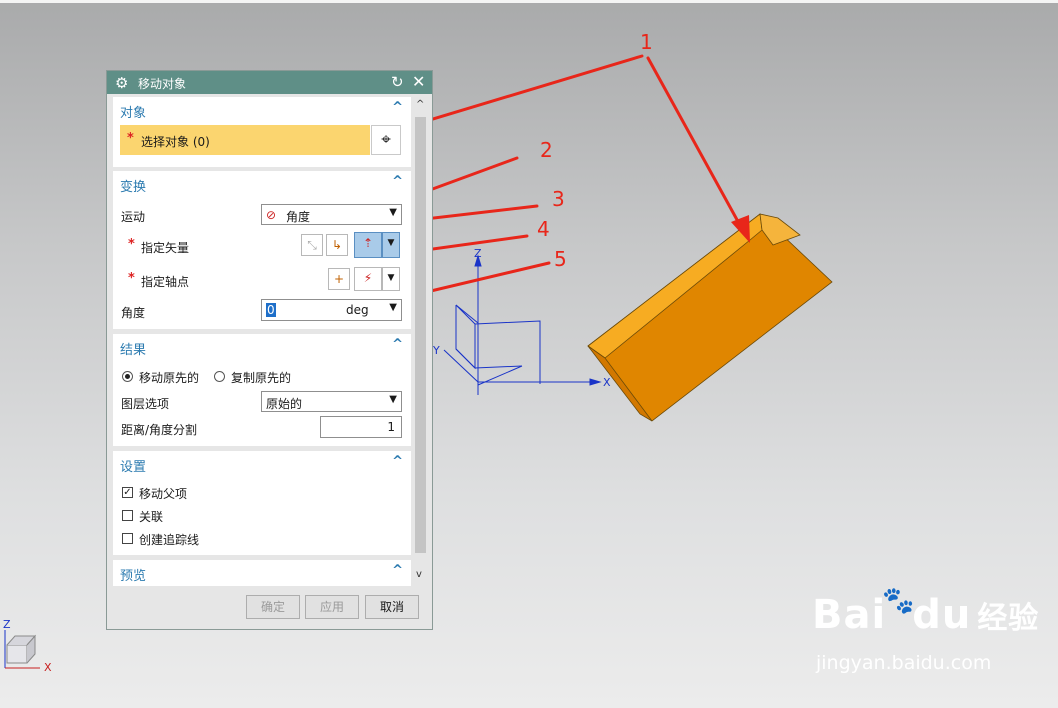 Image resolution: width=1058 pixels, height=708 pixels. Describe the element at coordinates (558, 199) in the screenshot. I see `annotation-3: 3` at that location.